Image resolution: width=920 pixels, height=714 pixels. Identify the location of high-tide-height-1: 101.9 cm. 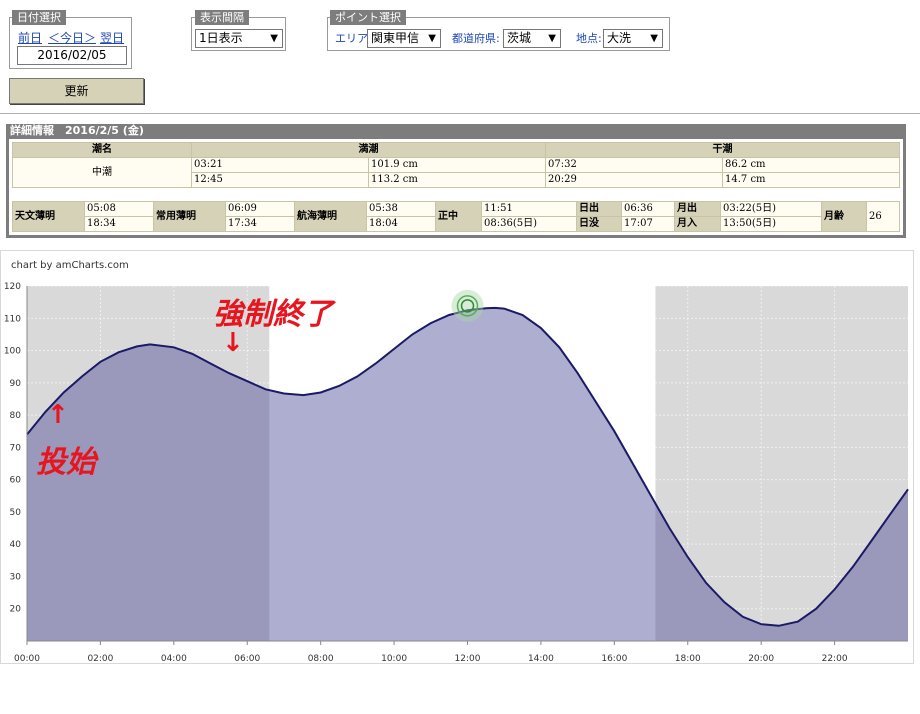
(457, 165).